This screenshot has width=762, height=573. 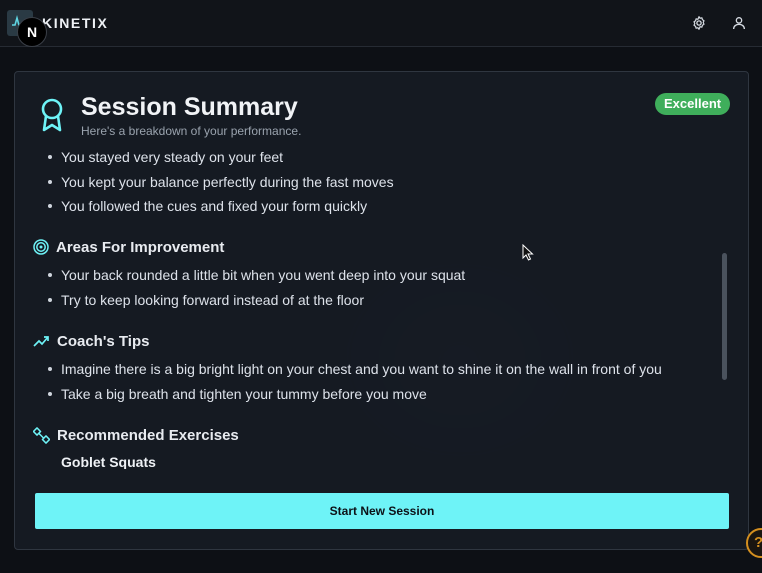 I want to click on tips-heading: Coach's Tips, so click(x=91, y=341).